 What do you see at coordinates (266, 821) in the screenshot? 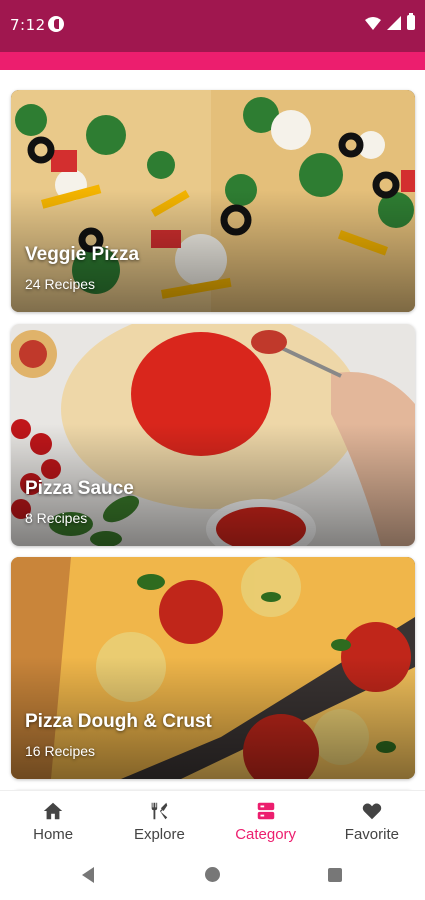
I see `nav-category: Category` at bounding box center [266, 821].